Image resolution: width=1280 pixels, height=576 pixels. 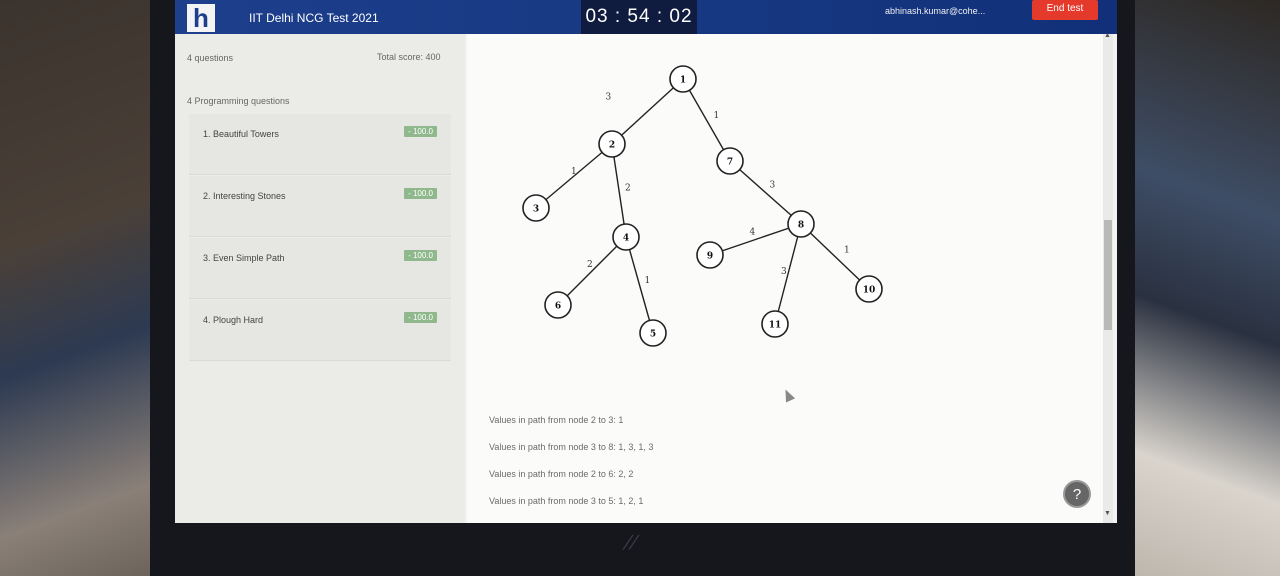 What do you see at coordinates (753, 233) in the screenshot?
I see `edge-weight-label: 4` at bounding box center [753, 233].